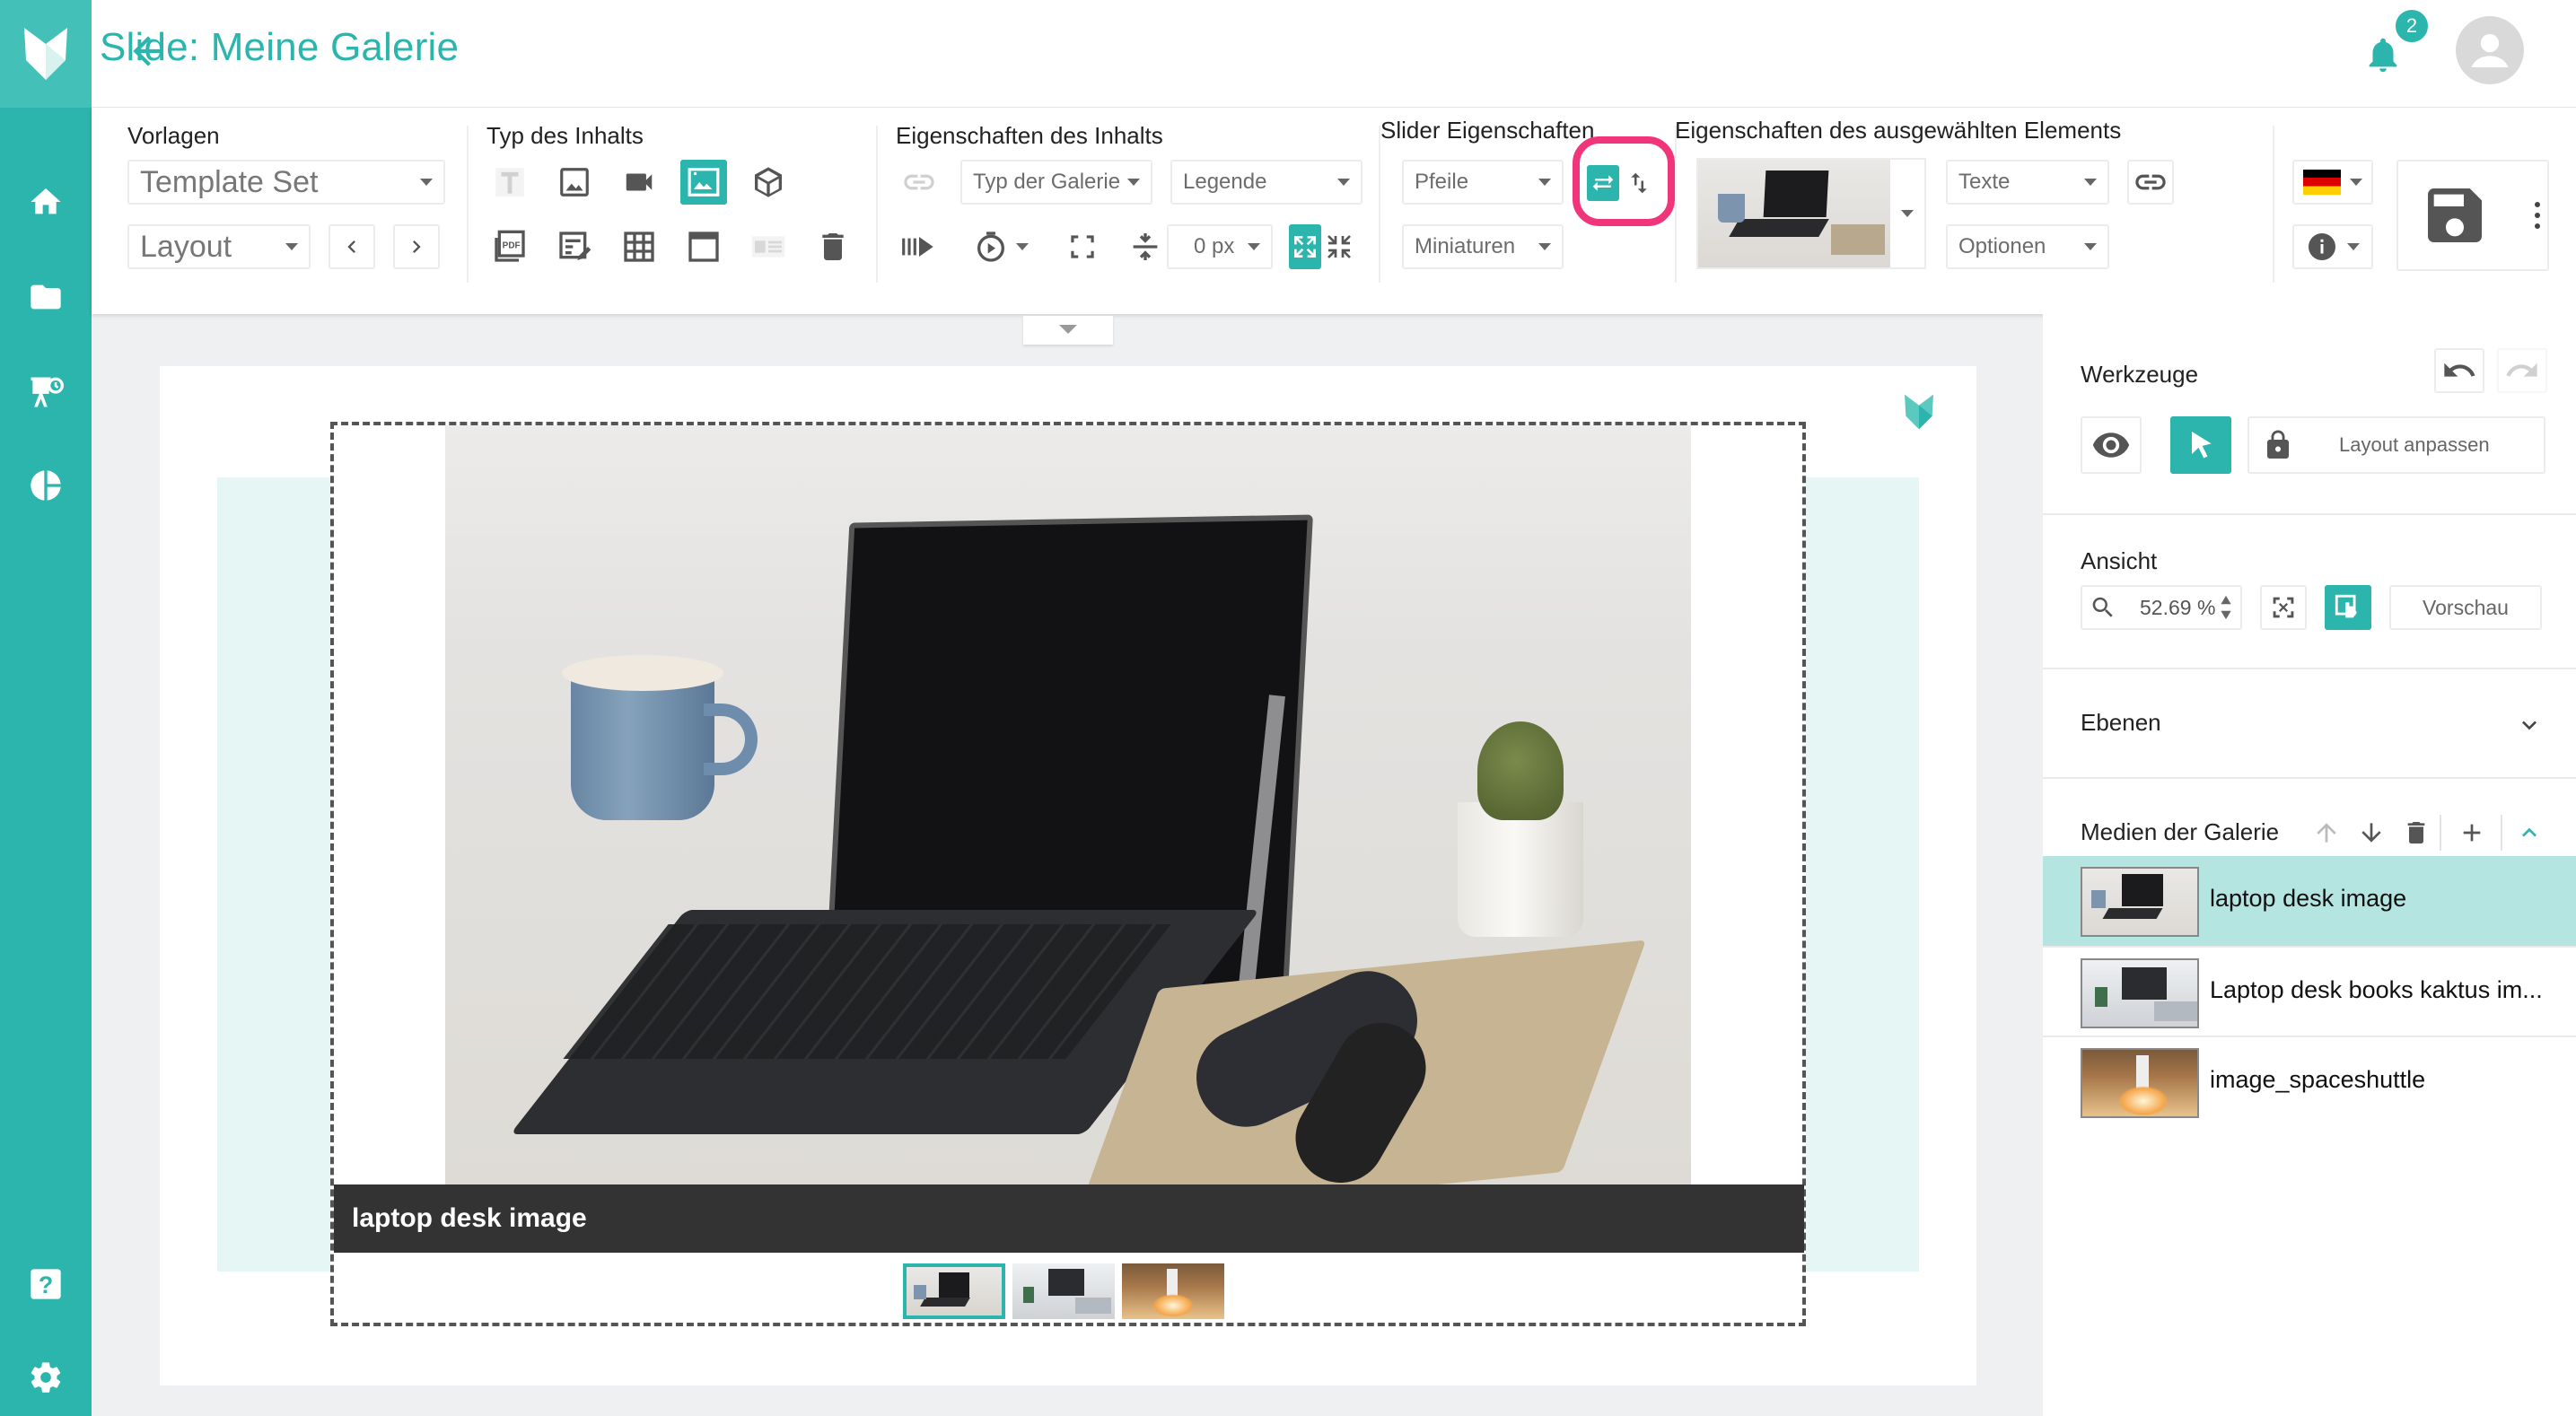 The width and height of the screenshot is (2576, 1416). I want to click on arrows-select: Pfeile, so click(1483, 182).